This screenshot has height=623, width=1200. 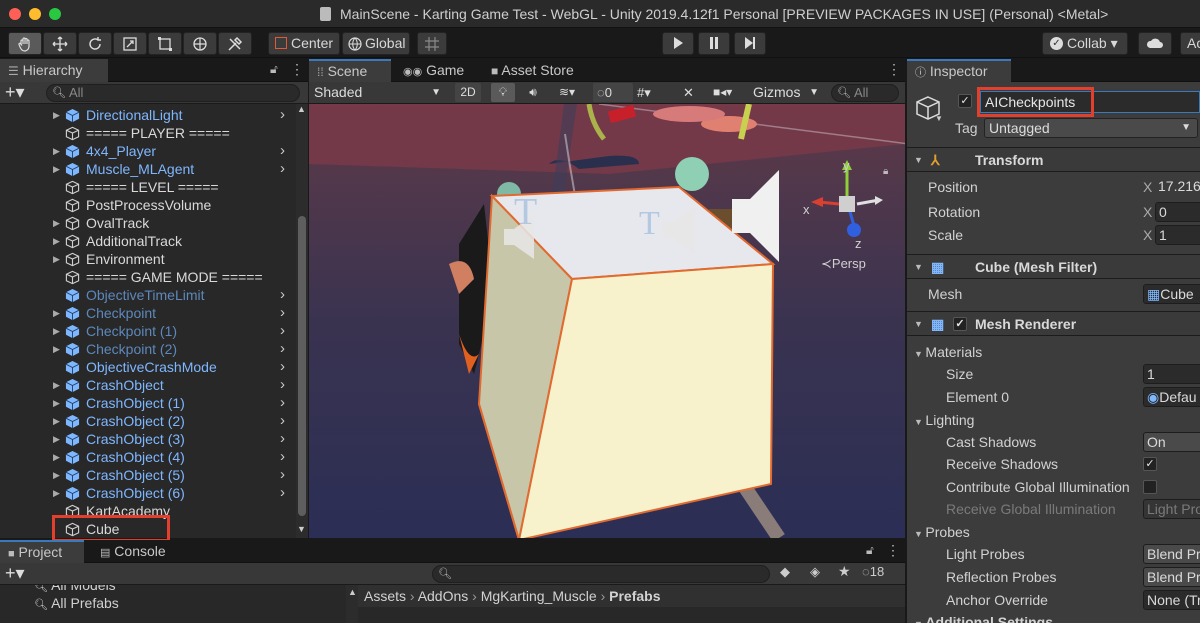 What do you see at coordinates (815, 572) in the screenshot?
I see `filter-label-icon: ◈` at bounding box center [815, 572].